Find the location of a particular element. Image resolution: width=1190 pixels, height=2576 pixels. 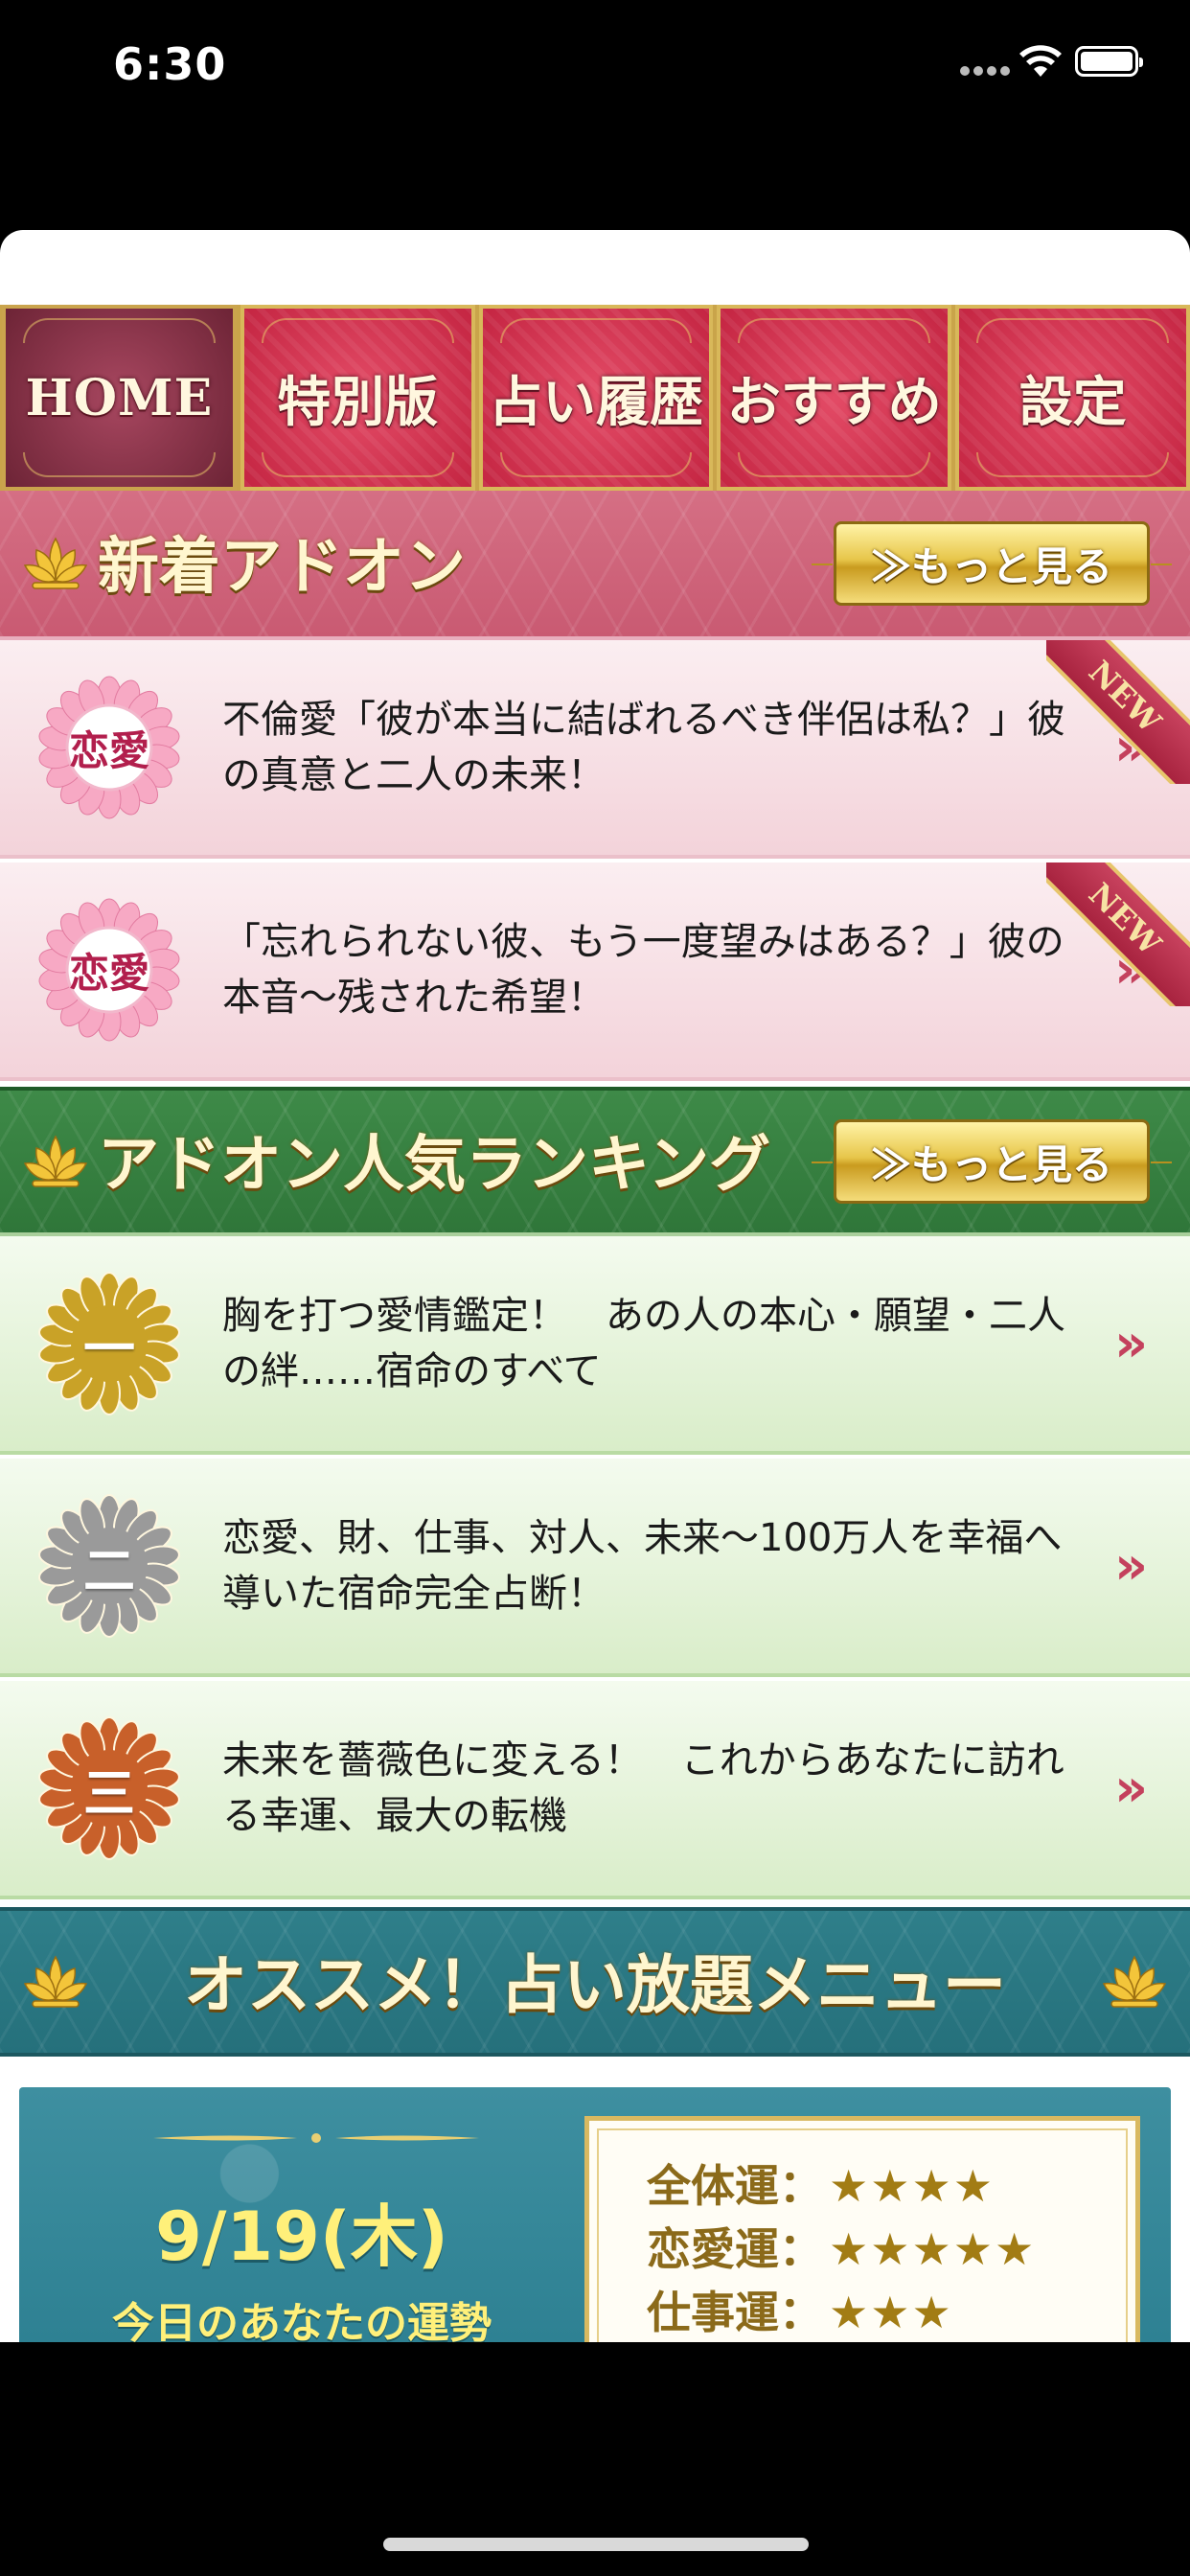

item-text: 未来を薔薇色に変える！ これからあなたに訪れる幸運、最大の転機 is located at coordinates (643, 1788).